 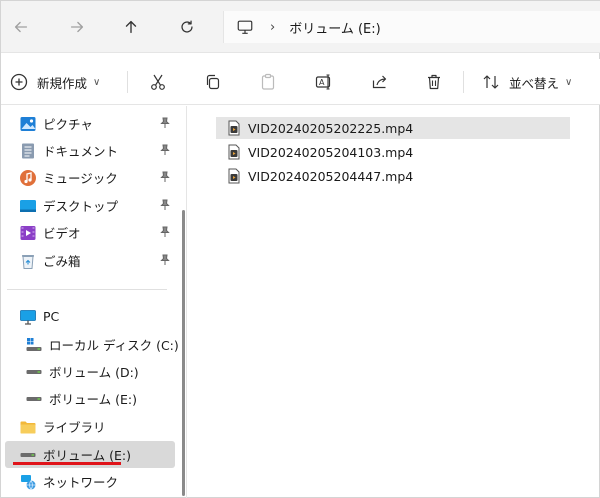 What do you see at coordinates (81, 482) in the screenshot?
I see `sidebar-item-label: ネットワーク` at bounding box center [81, 482].